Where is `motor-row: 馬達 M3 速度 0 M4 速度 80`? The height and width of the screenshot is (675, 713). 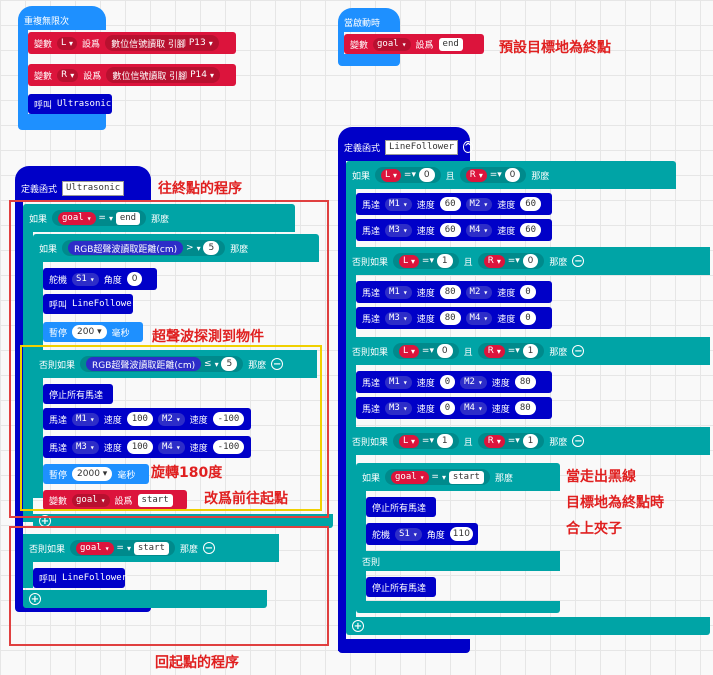
motor-row: 馬達 M3 速度 0 M4 速度 80 is located at coordinates (454, 408).